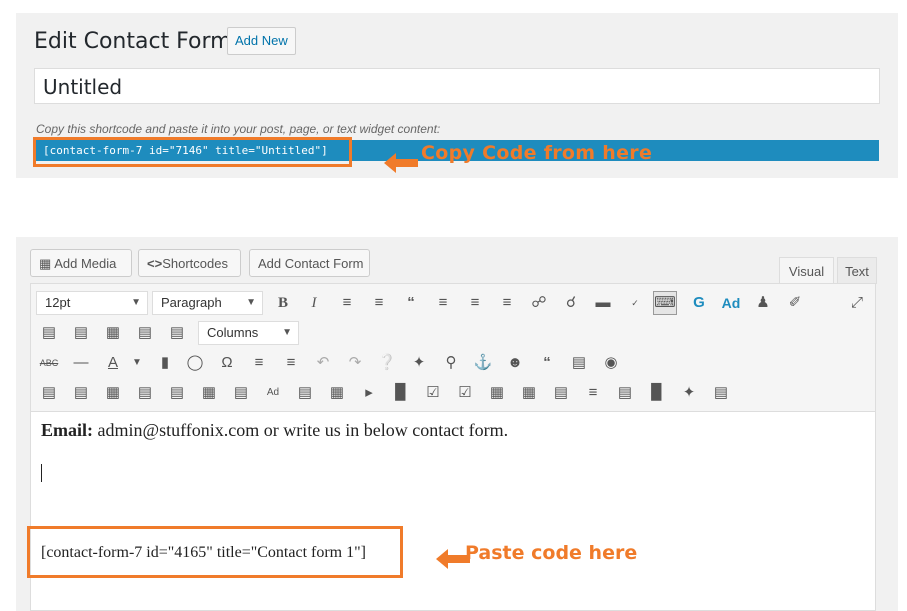 This screenshot has width=907, height=611. Describe the element at coordinates (189, 263) in the screenshot. I see `shortcodes-button: <>Shortcodes` at that location.